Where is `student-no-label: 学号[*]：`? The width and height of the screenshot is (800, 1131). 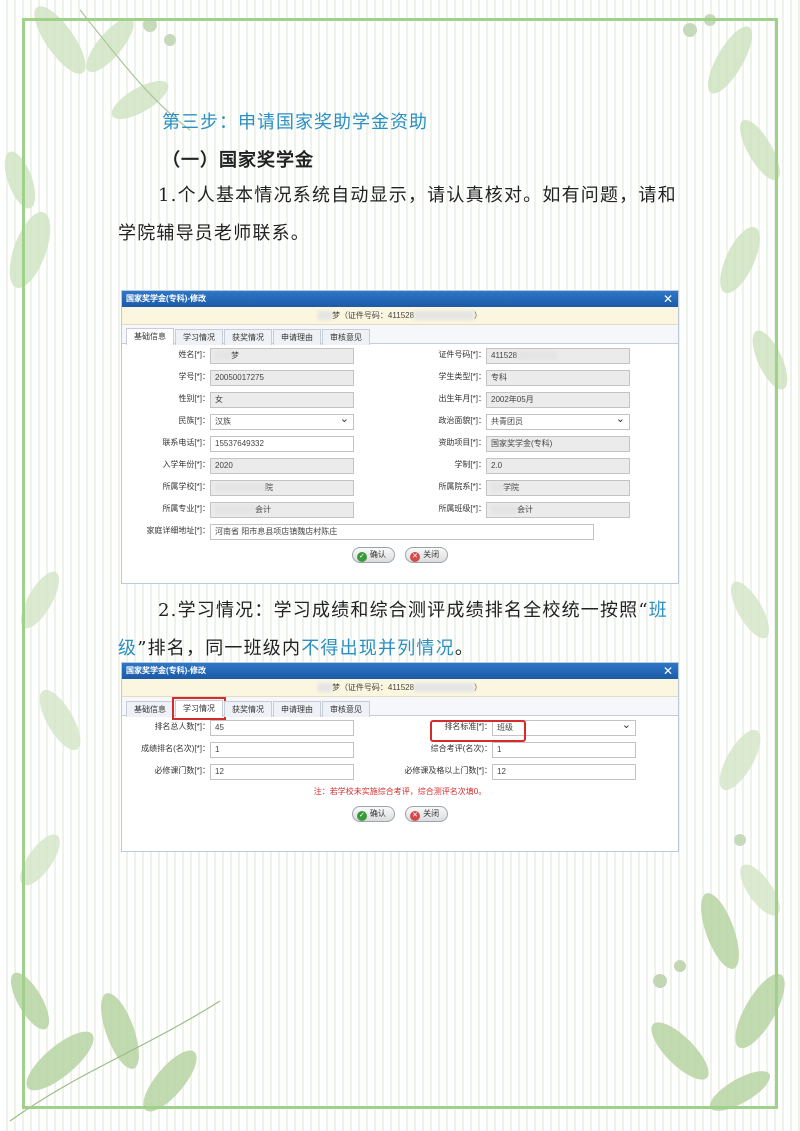 student-no-label: 学号[*]： is located at coordinates (194, 376).